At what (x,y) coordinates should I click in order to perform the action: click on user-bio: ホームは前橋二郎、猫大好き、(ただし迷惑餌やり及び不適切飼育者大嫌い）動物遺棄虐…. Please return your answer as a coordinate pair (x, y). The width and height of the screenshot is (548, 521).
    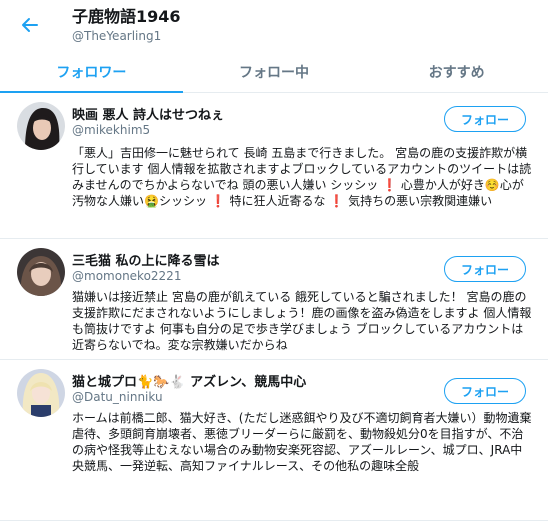
    Looking at the image, I should click on (302, 442).